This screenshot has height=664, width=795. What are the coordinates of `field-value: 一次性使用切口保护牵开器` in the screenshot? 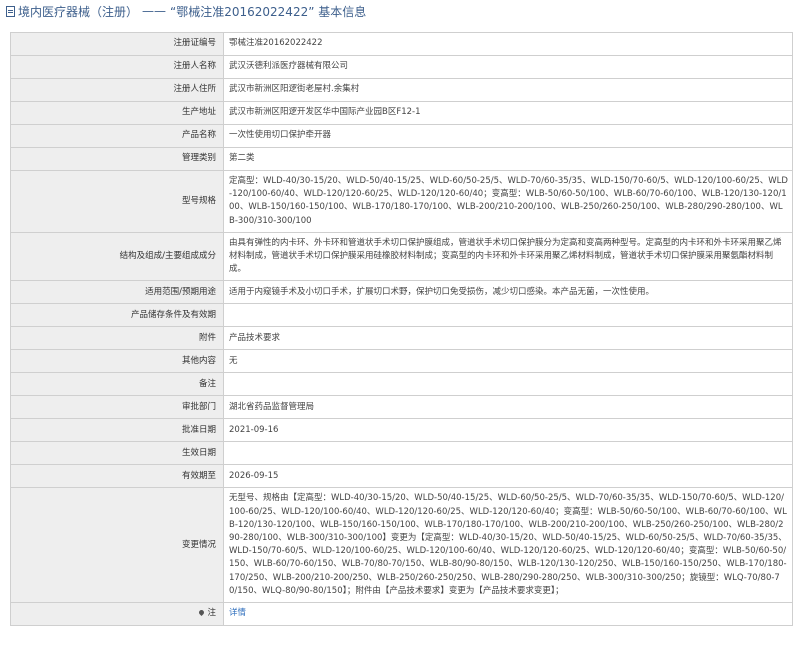 It's located at (508, 136).